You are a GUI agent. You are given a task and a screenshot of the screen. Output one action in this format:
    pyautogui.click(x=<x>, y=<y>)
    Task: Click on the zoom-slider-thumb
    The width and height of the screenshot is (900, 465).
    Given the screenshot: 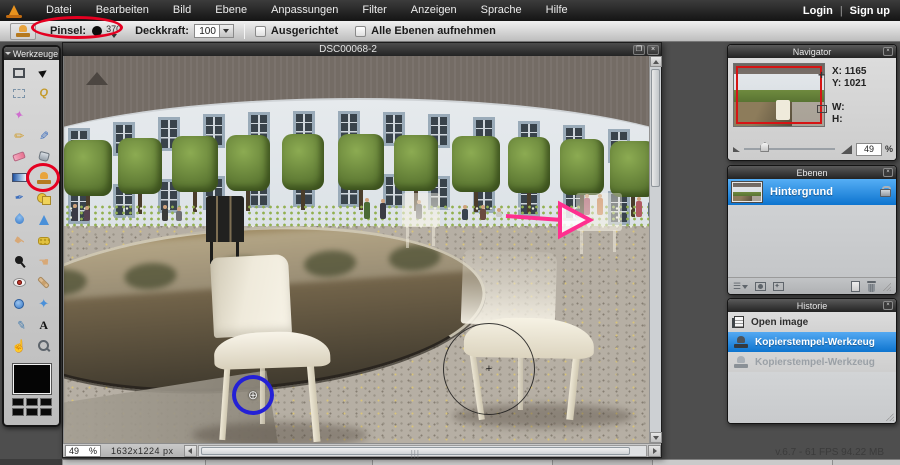 What is the action you would take?
    pyautogui.click(x=765, y=147)
    